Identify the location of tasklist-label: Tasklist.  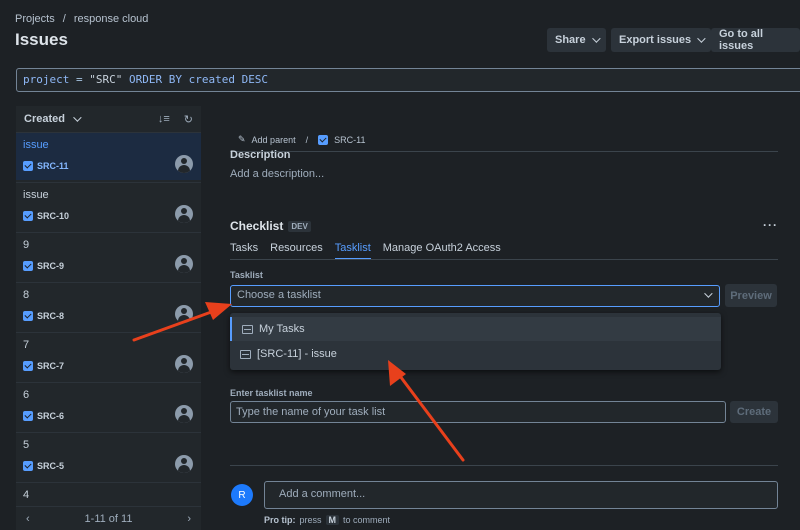
(246, 275).